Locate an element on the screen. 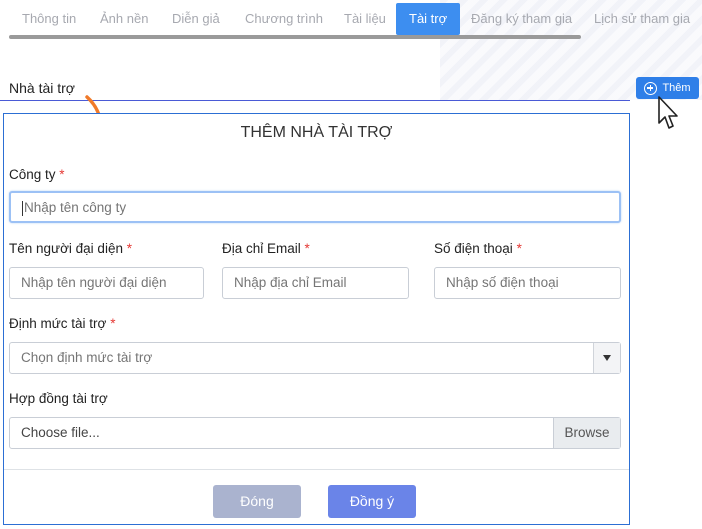 The height and width of the screenshot is (529, 702). modal-footer-divider is located at coordinates (316, 469).